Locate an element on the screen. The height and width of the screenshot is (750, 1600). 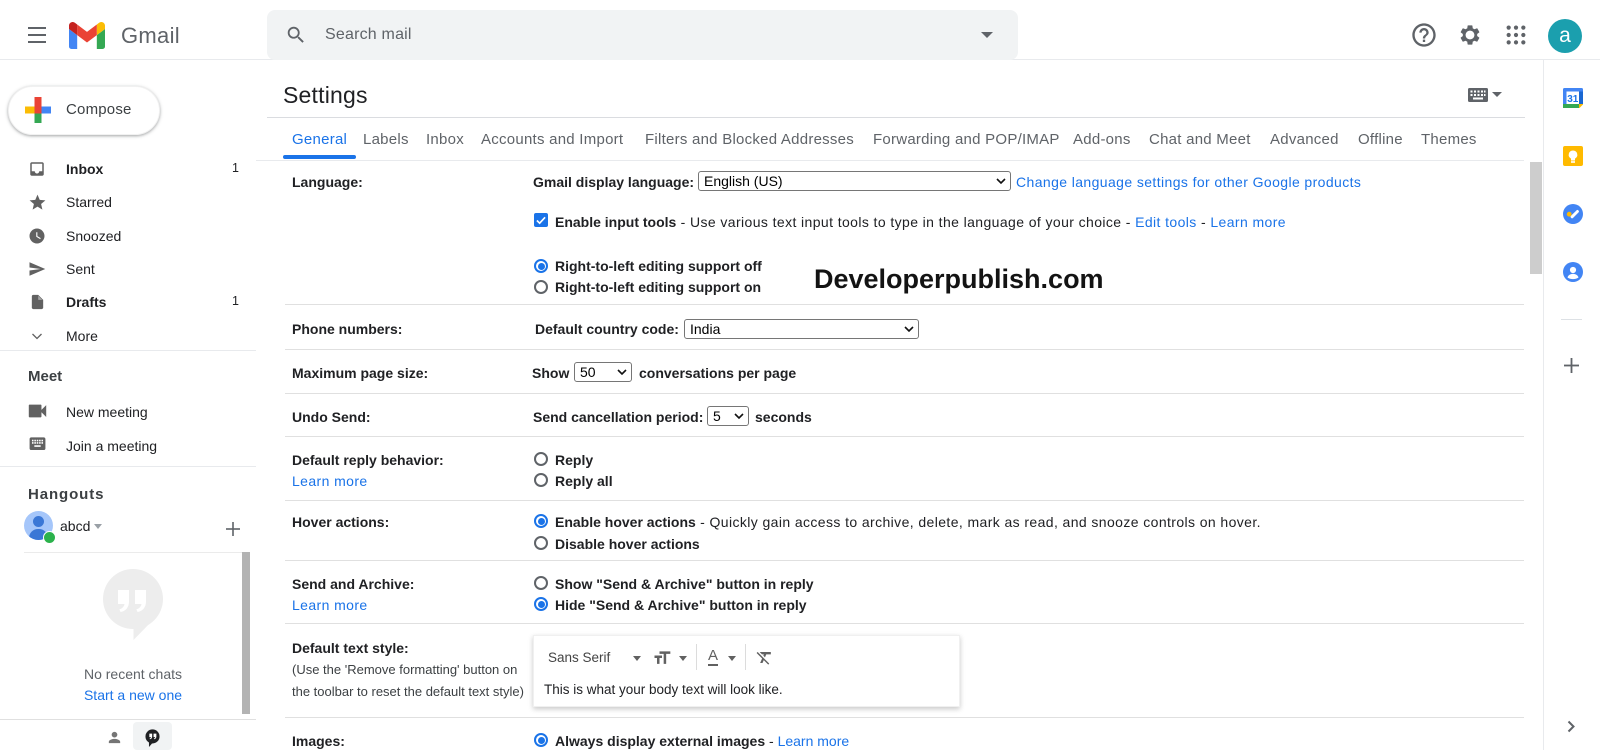
svg-text: 31 is located at coordinates (1573, 99).